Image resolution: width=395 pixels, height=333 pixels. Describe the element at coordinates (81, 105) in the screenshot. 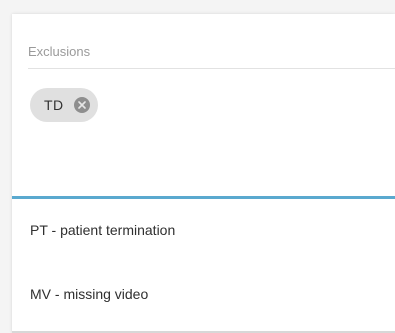

I see `close-circle-icon` at that location.